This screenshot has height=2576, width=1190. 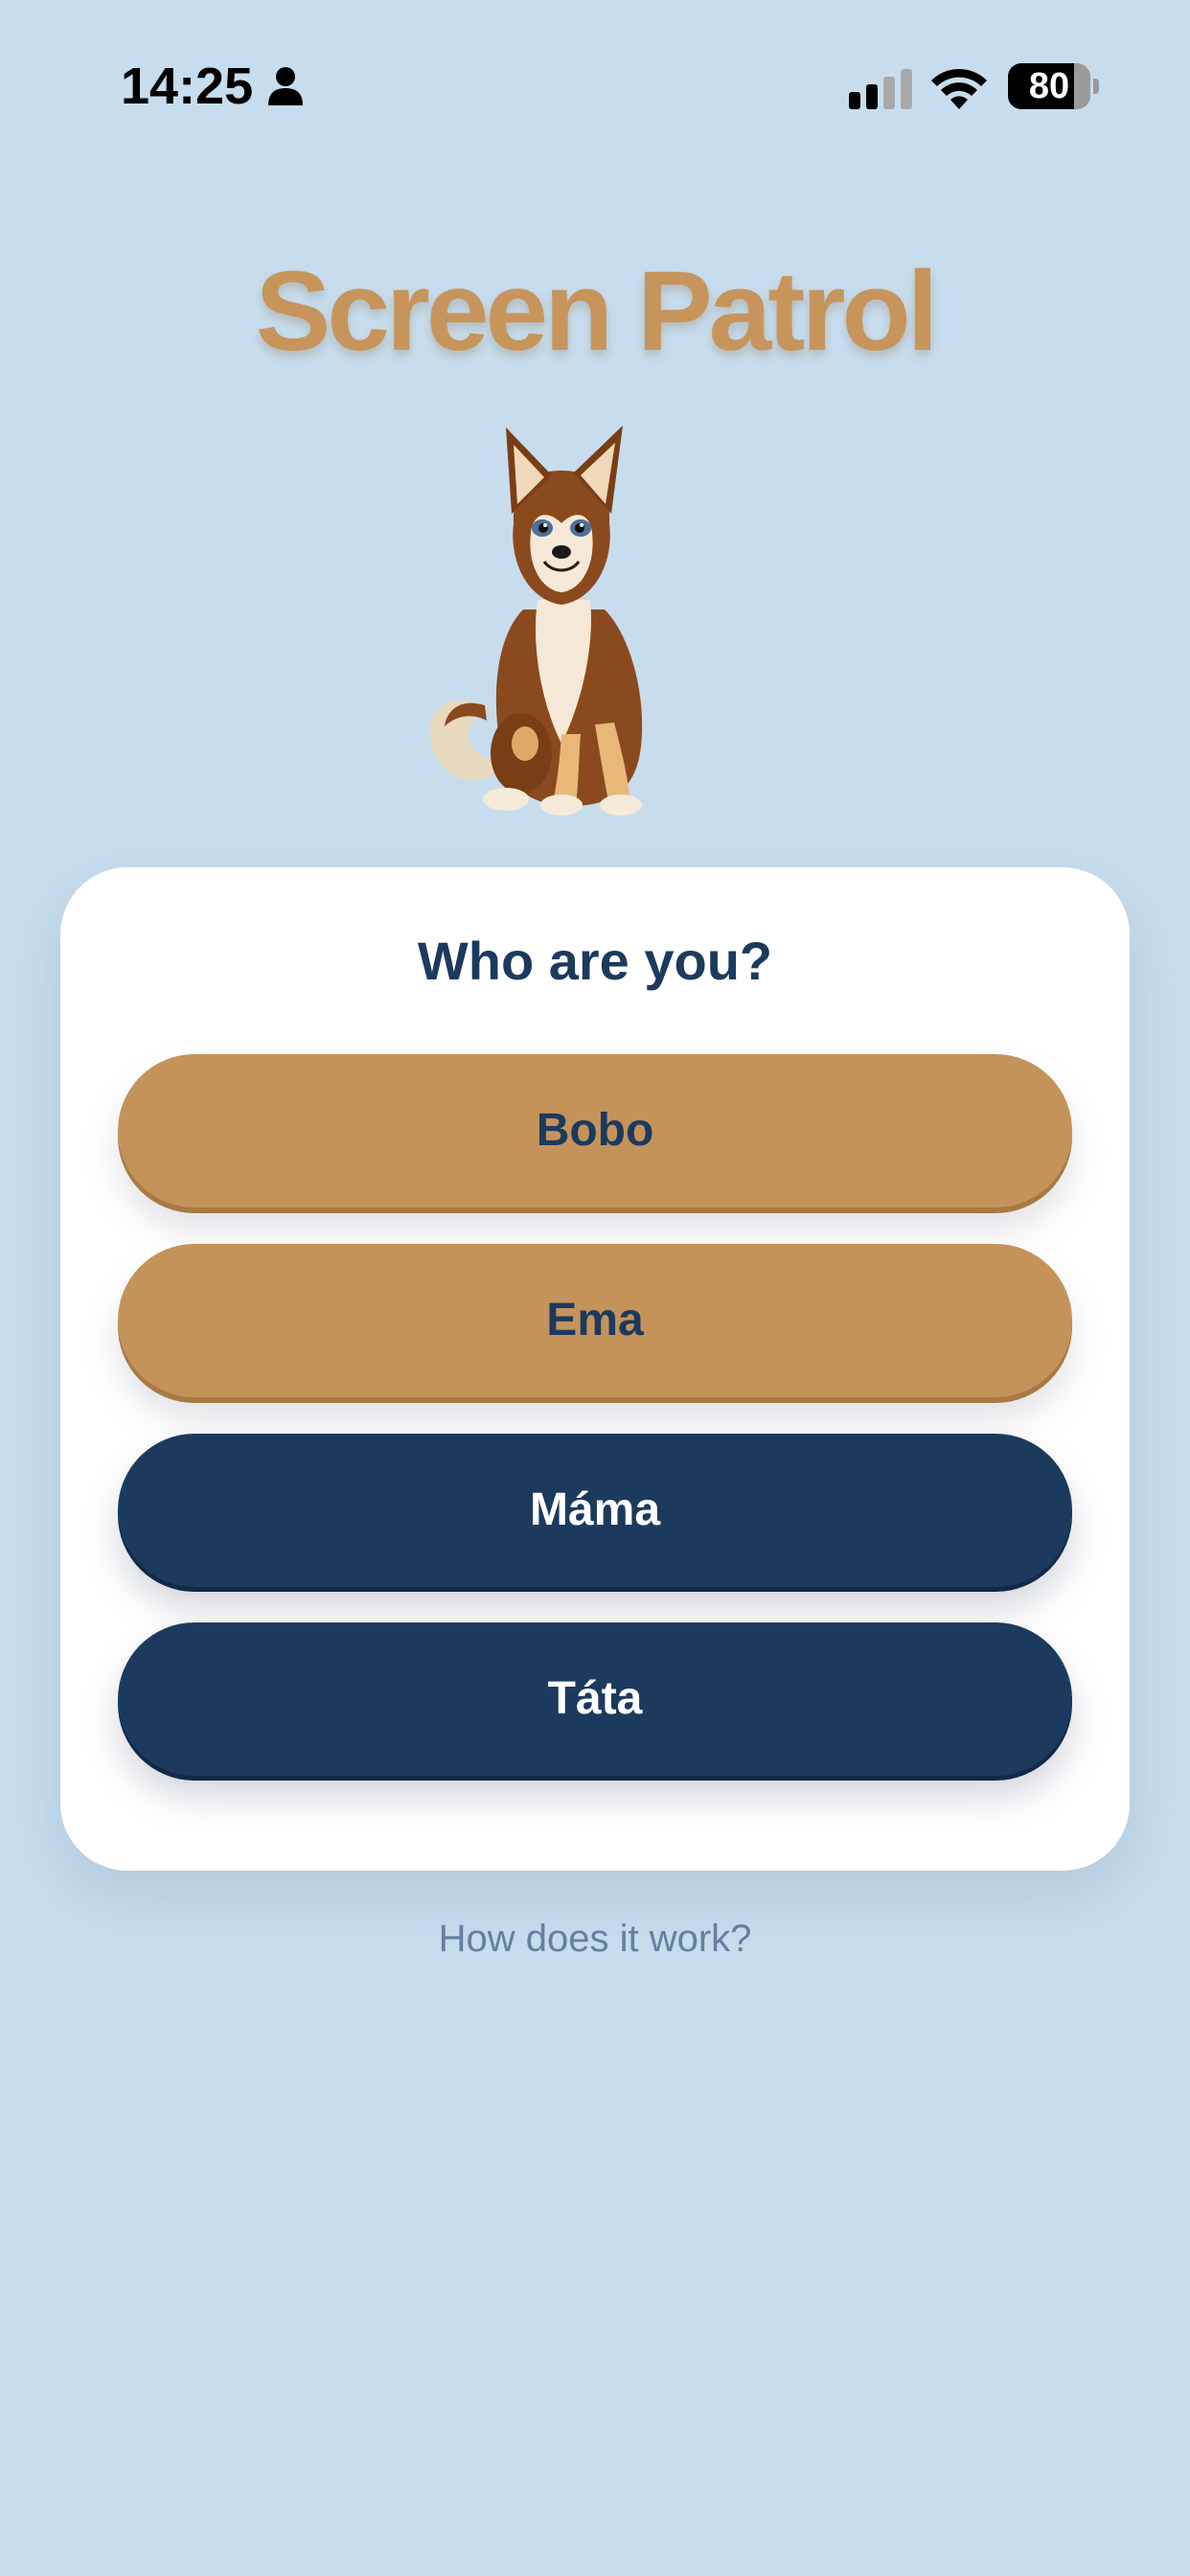 What do you see at coordinates (595, 1510) in the screenshot?
I see `user-button-mama: Máma` at bounding box center [595, 1510].